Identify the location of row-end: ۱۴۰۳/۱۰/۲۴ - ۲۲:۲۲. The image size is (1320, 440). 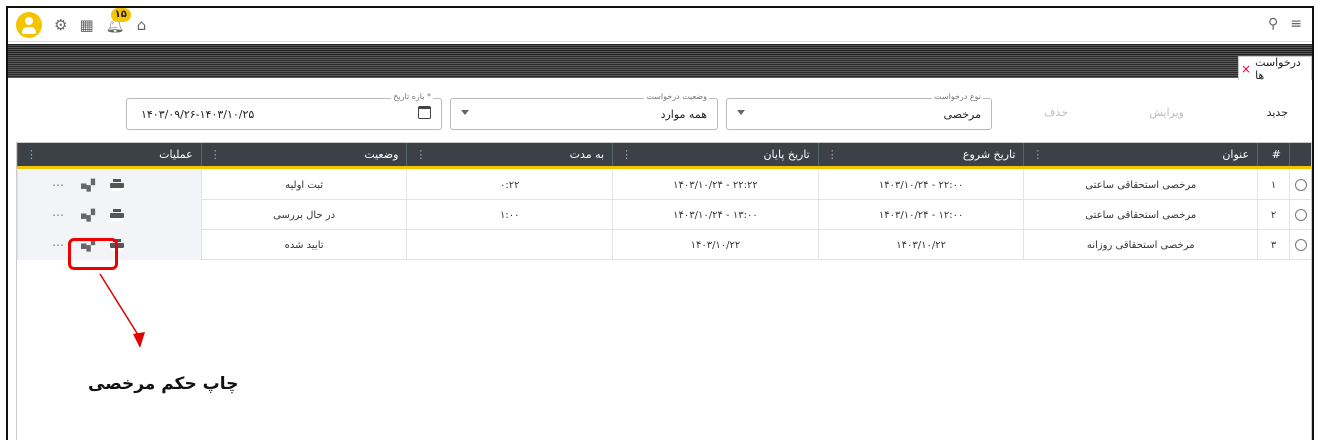
(715, 185).